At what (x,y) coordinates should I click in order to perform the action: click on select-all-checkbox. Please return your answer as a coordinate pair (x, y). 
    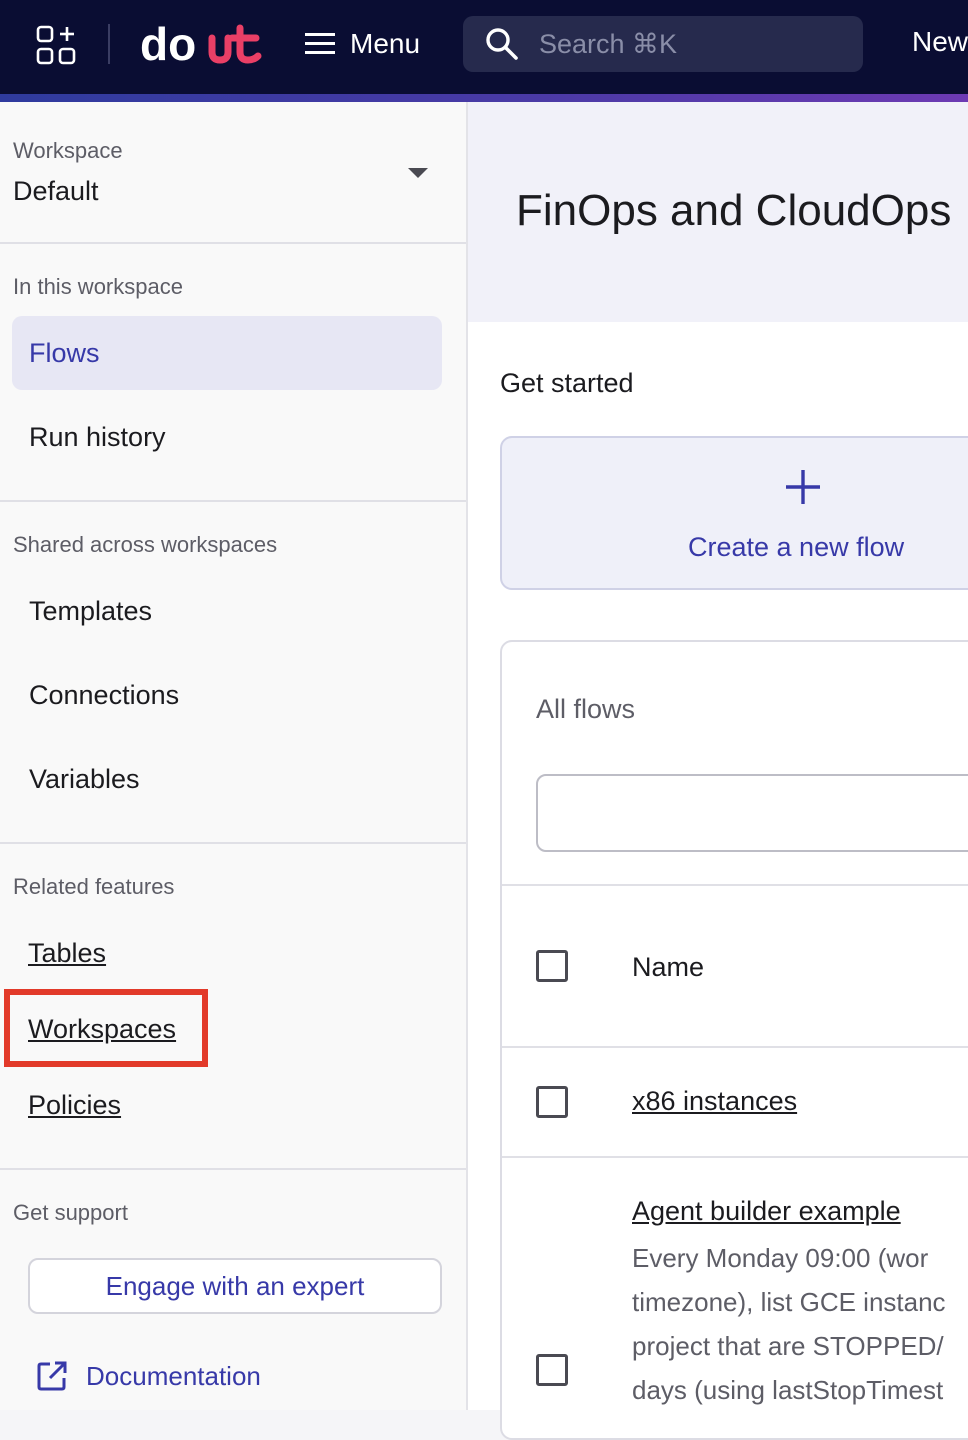
    Looking at the image, I should click on (552, 966).